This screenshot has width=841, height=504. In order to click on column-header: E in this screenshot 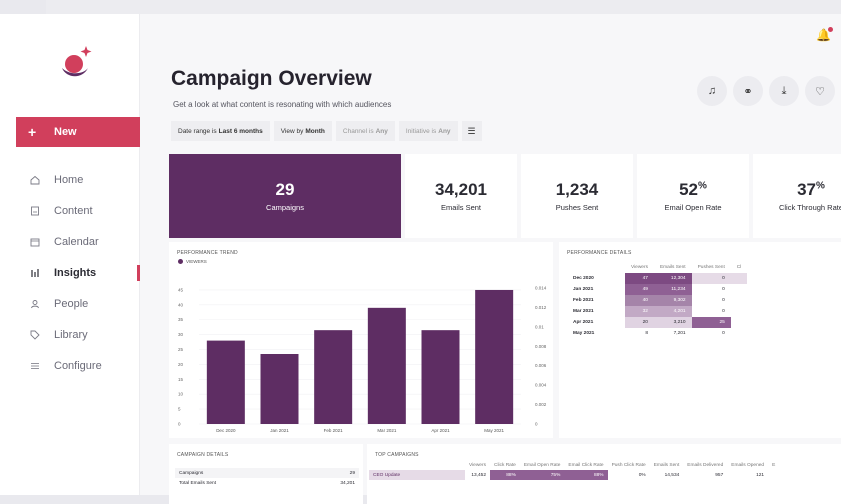, I will do `click(773, 465)`.